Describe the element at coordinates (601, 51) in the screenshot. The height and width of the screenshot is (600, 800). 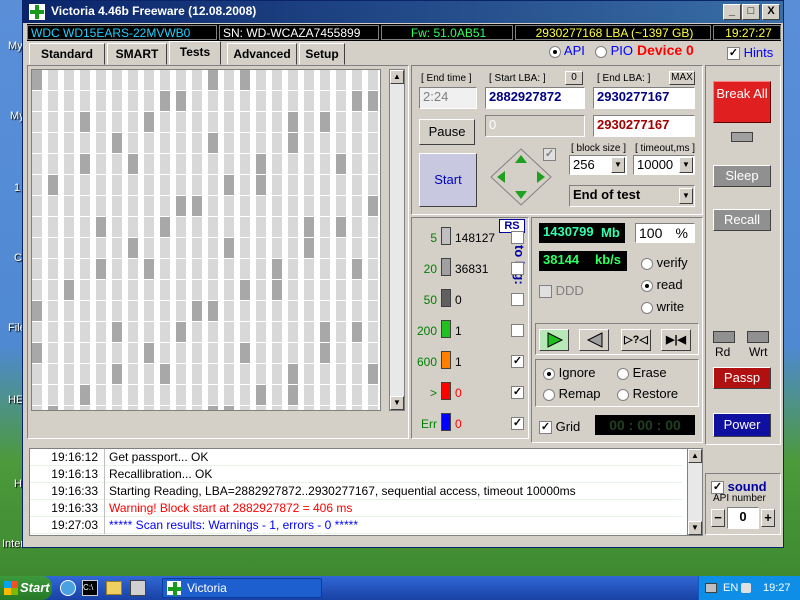
I see `pio-radio-dot` at that location.